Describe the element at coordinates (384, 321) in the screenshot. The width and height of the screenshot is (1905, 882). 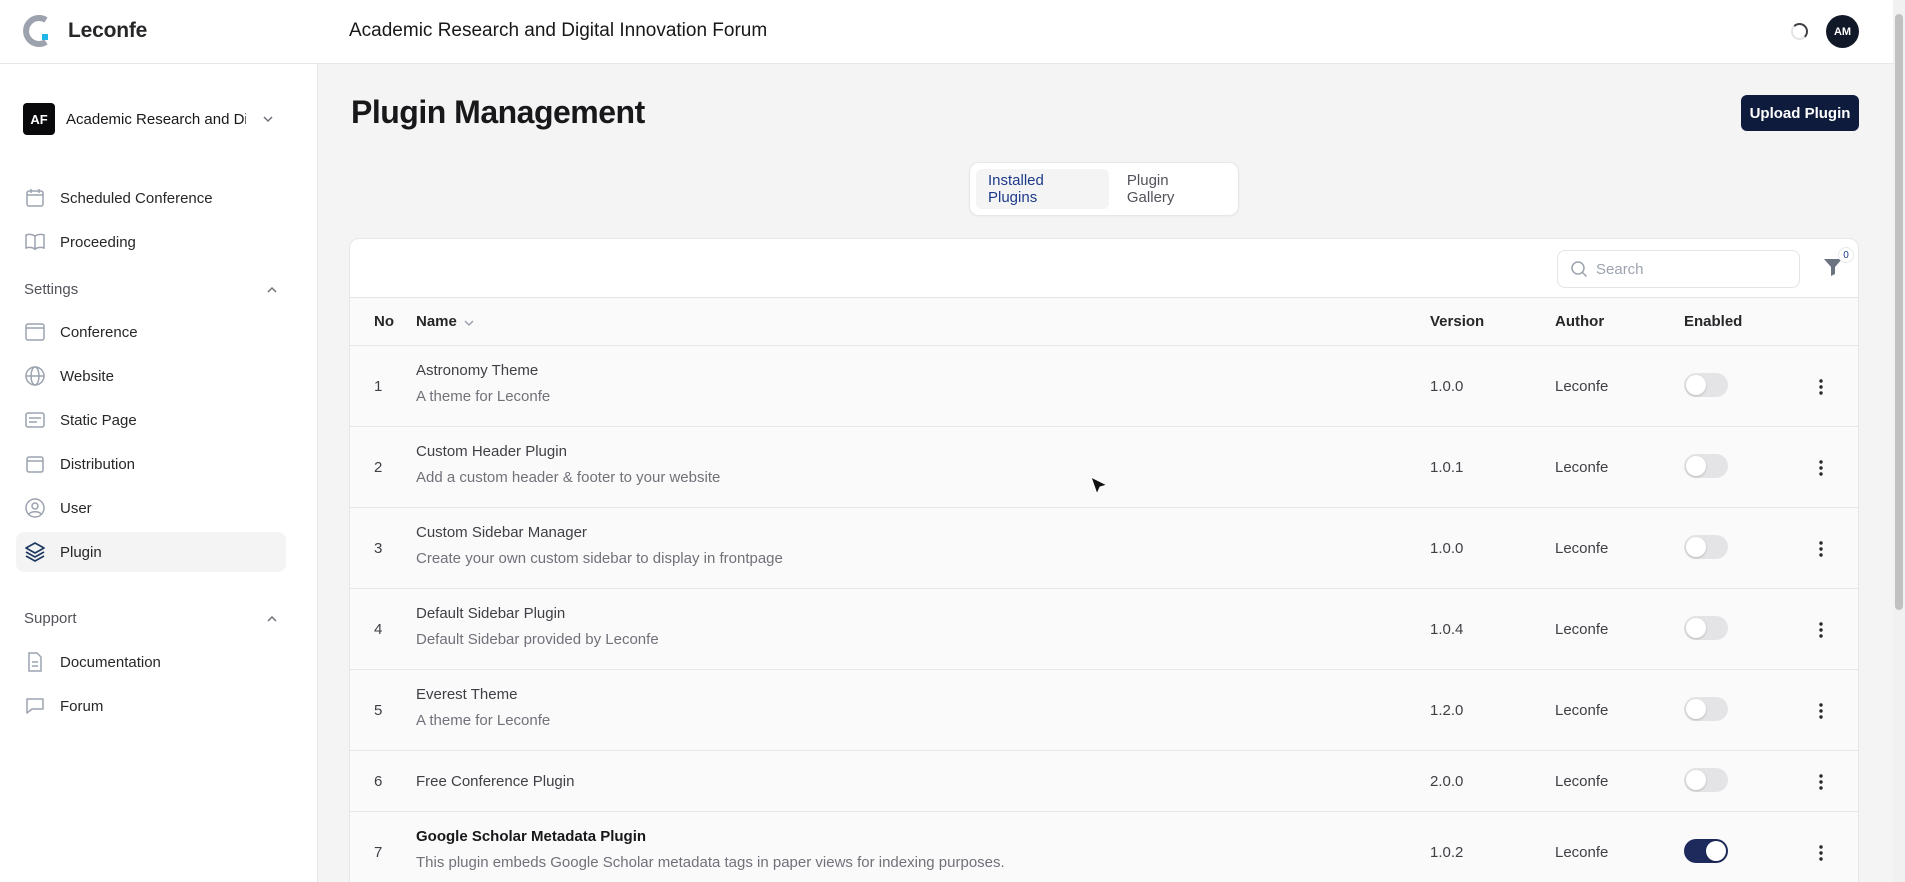
I see `column-header-no: No` at that location.